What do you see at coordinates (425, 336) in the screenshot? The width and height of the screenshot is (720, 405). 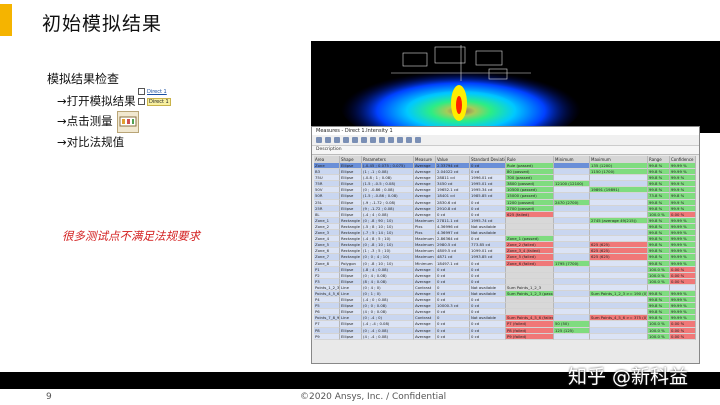 I see `table-cell: Average` at bounding box center [425, 336].